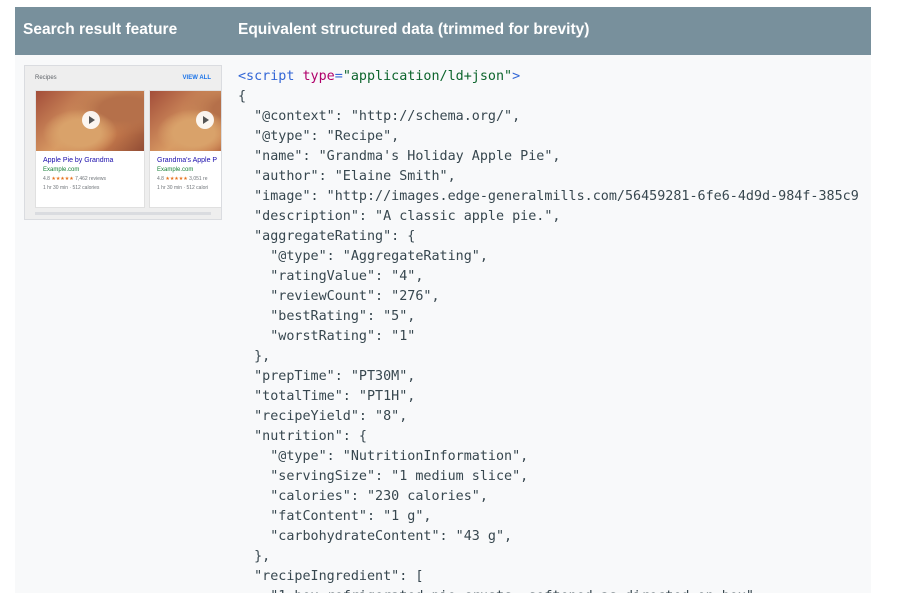 This screenshot has width=906, height=593. Describe the element at coordinates (302, 436) in the screenshot. I see `code-line: "nutrition": {` at that location.